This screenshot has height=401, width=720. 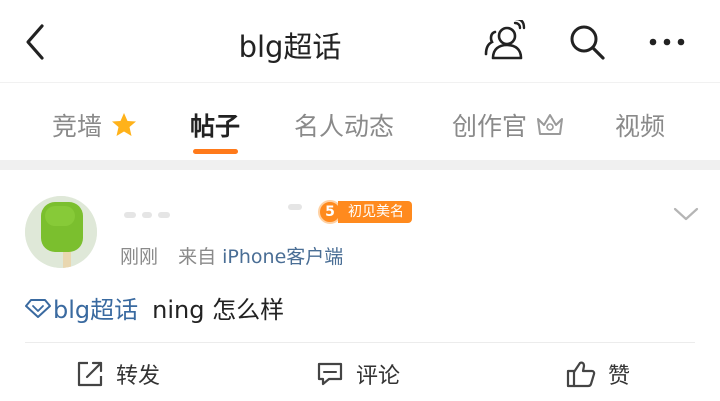 What do you see at coordinates (330, 374) in the screenshot?
I see `comment-icon` at bounding box center [330, 374].